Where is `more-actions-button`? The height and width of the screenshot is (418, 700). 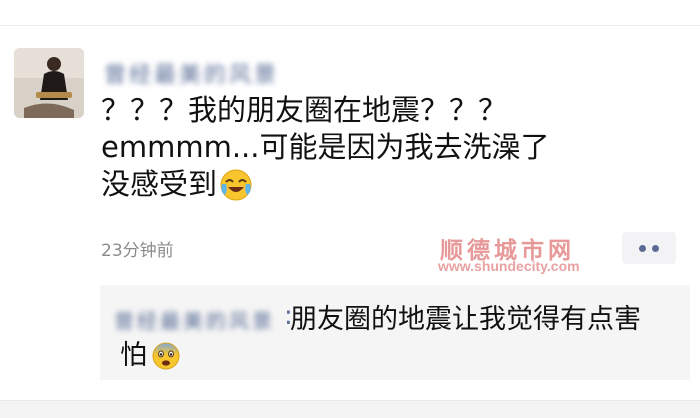
more-actions-button is located at coordinates (649, 248).